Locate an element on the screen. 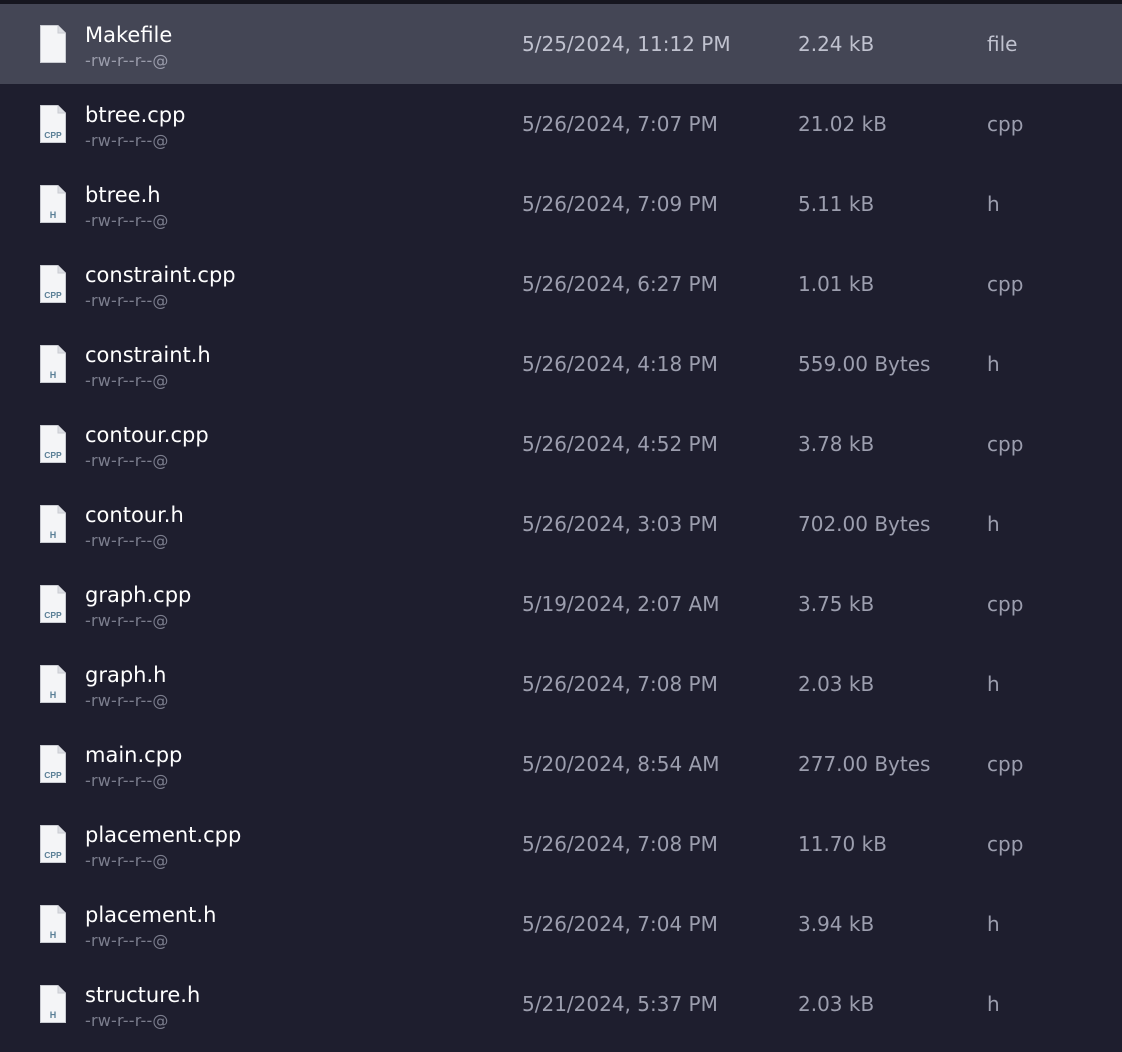 The width and height of the screenshot is (1122, 1052). file-name: placement.h is located at coordinates (151, 915).